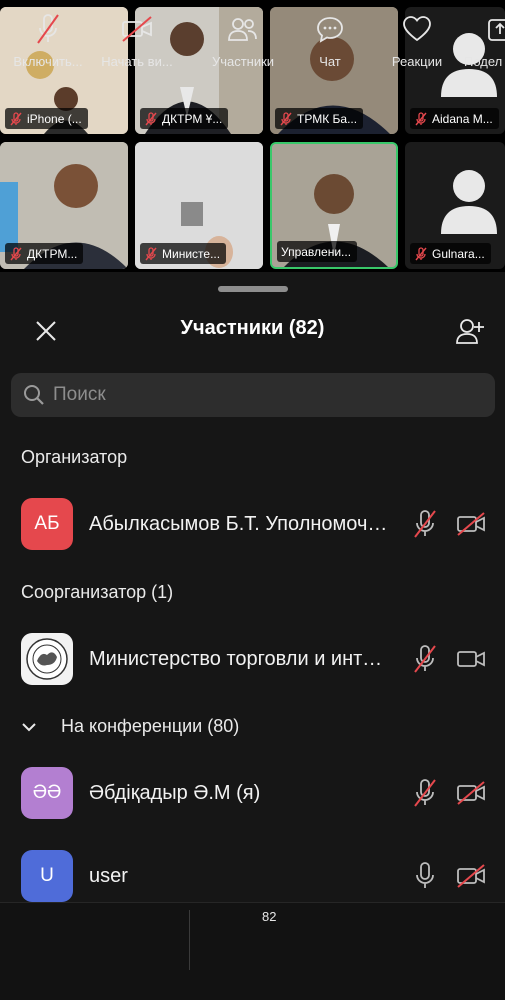 The width and height of the screenshot is (505, 1000). I want to click on camera-icon, so click(471, 659).